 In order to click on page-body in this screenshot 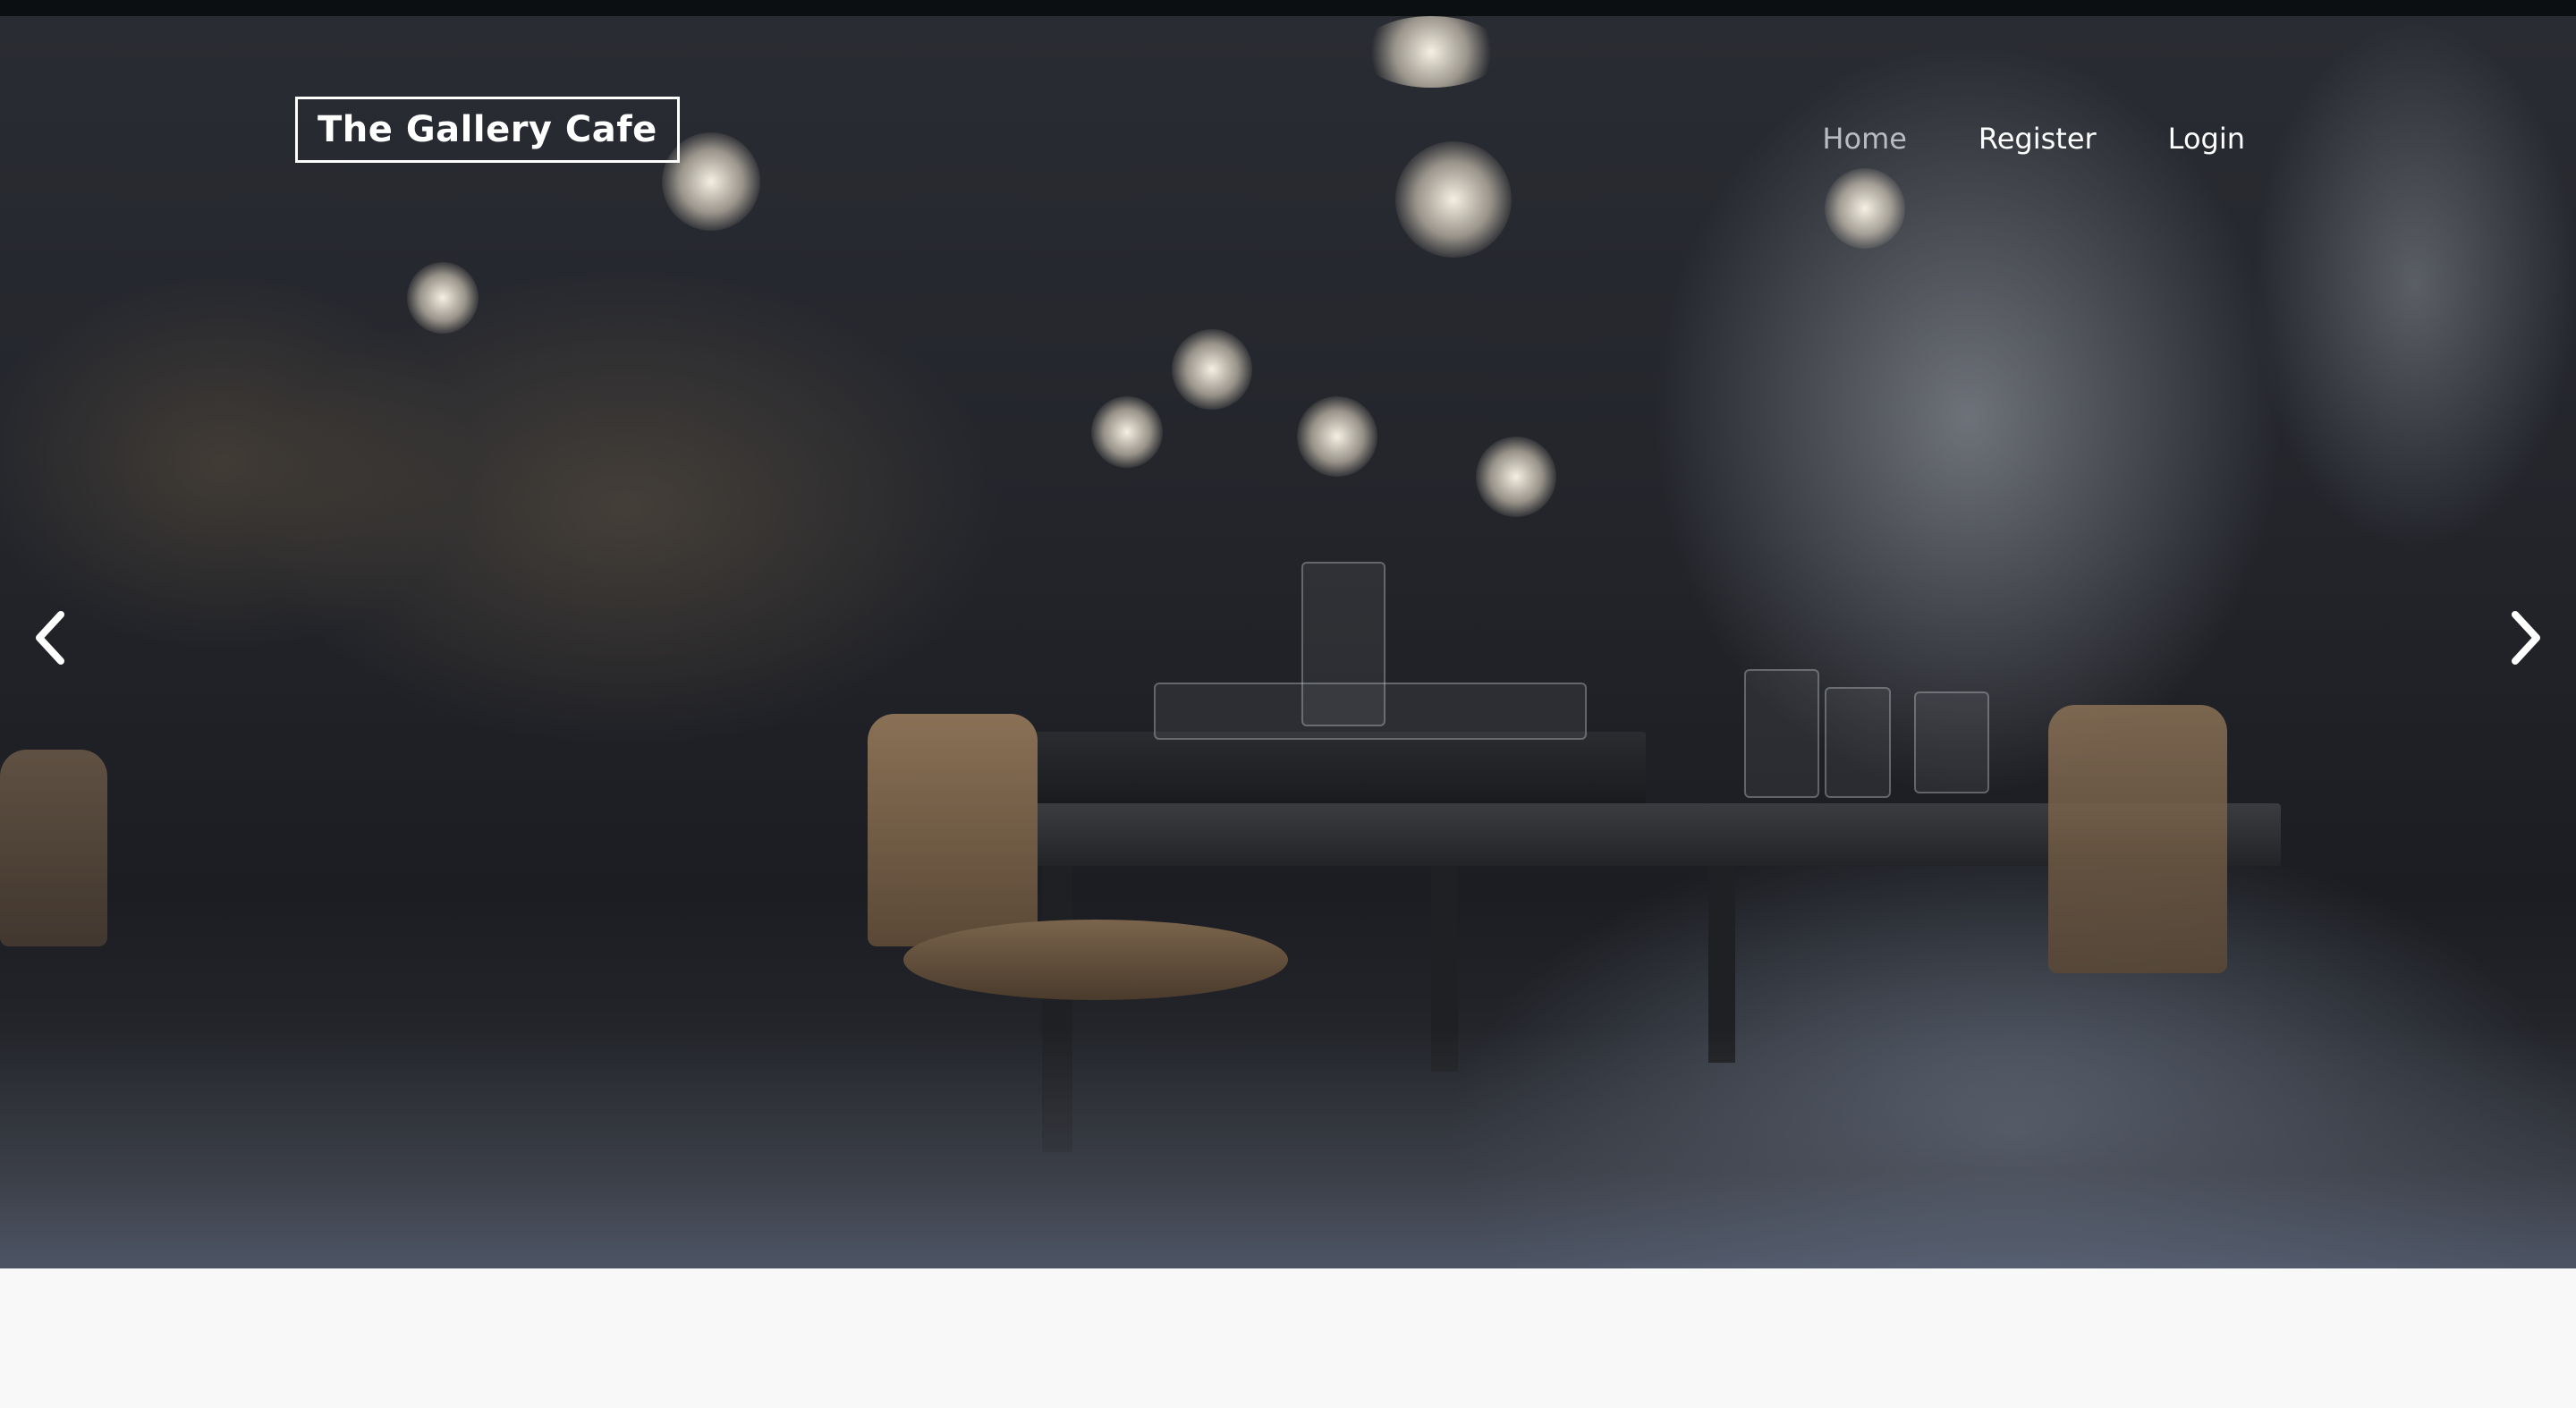, I will do `click(1288, 1338)`.